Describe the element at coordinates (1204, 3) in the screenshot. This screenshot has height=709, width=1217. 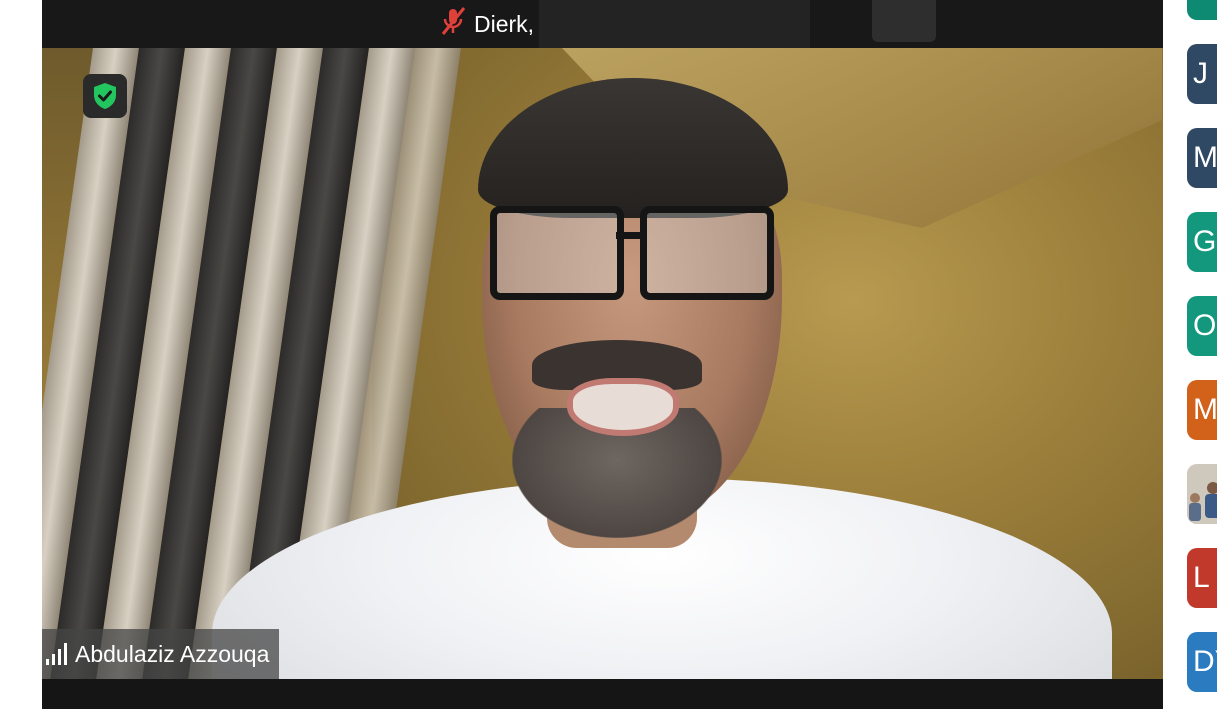
I see `participant-initials: D` at that location.